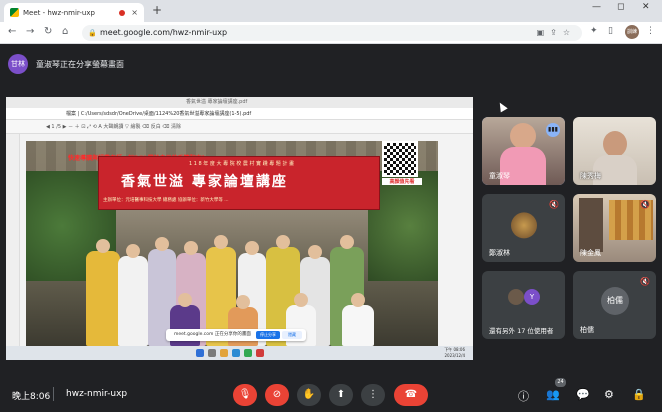 This screenshot has height=412, width=662. What do you see at coordinates (331, 11) in the screenshot?
I see `browser-tab-strip: Meet - hwz-nmir-uxp × + — ◻ ✕` at bounding box center [331, 11].